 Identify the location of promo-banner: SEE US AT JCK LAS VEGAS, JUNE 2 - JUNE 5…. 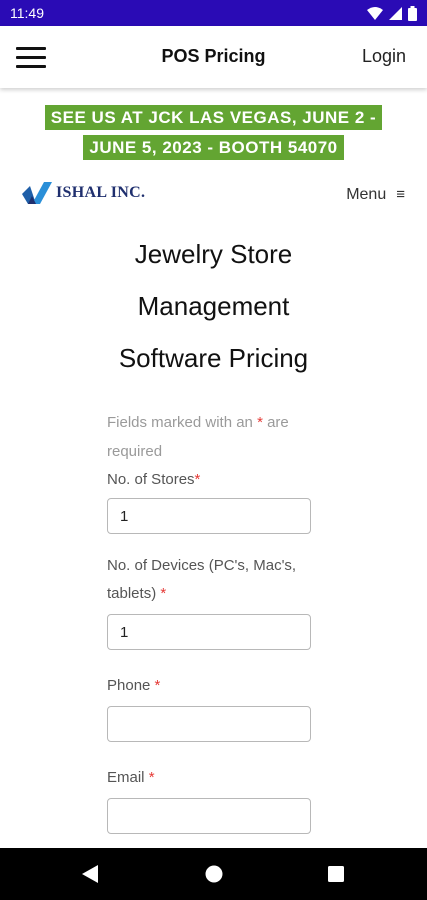
(213, 133).